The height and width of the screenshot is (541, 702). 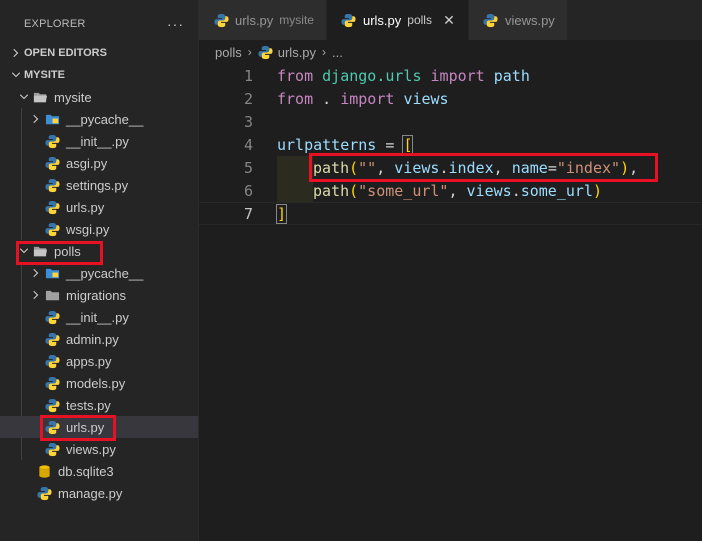 I want to click on function-name: path, so click(x=331, y=167).